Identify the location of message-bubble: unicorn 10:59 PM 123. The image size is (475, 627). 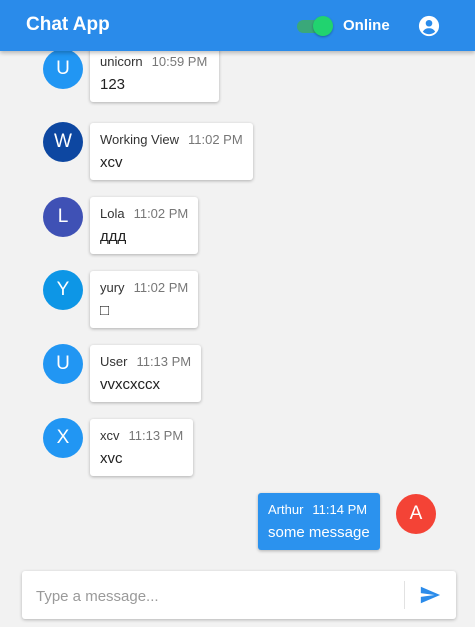
(154, 76).